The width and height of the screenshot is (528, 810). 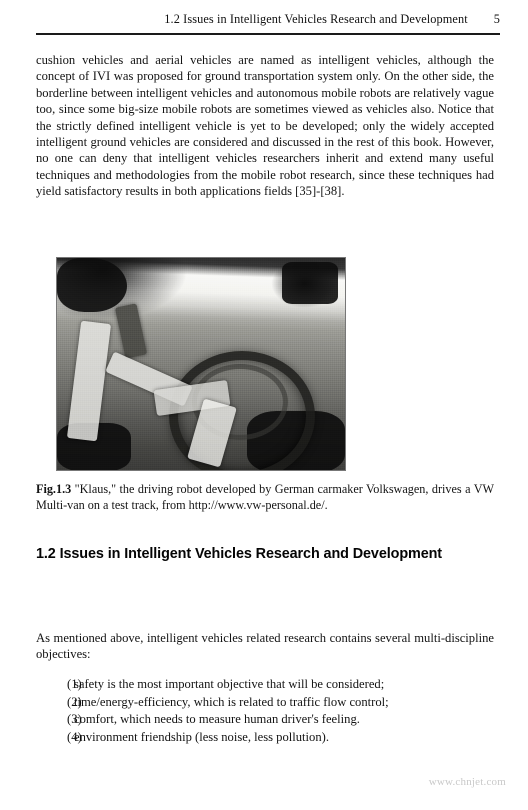 I want to click on page-number: 5, so click(x=496, y=19).